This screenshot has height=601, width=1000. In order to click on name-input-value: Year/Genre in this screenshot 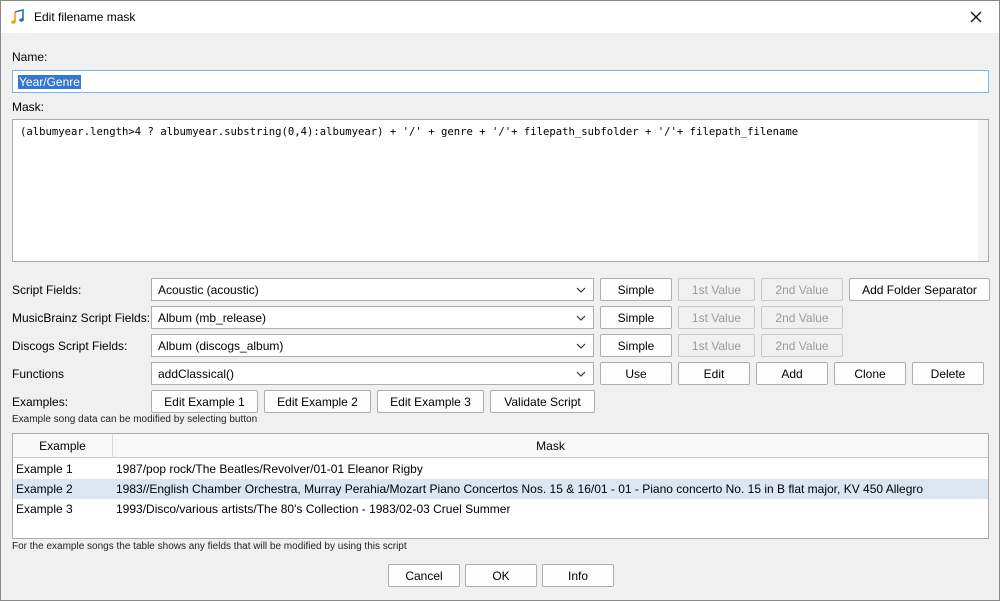, I will do `click(49, 81)`.